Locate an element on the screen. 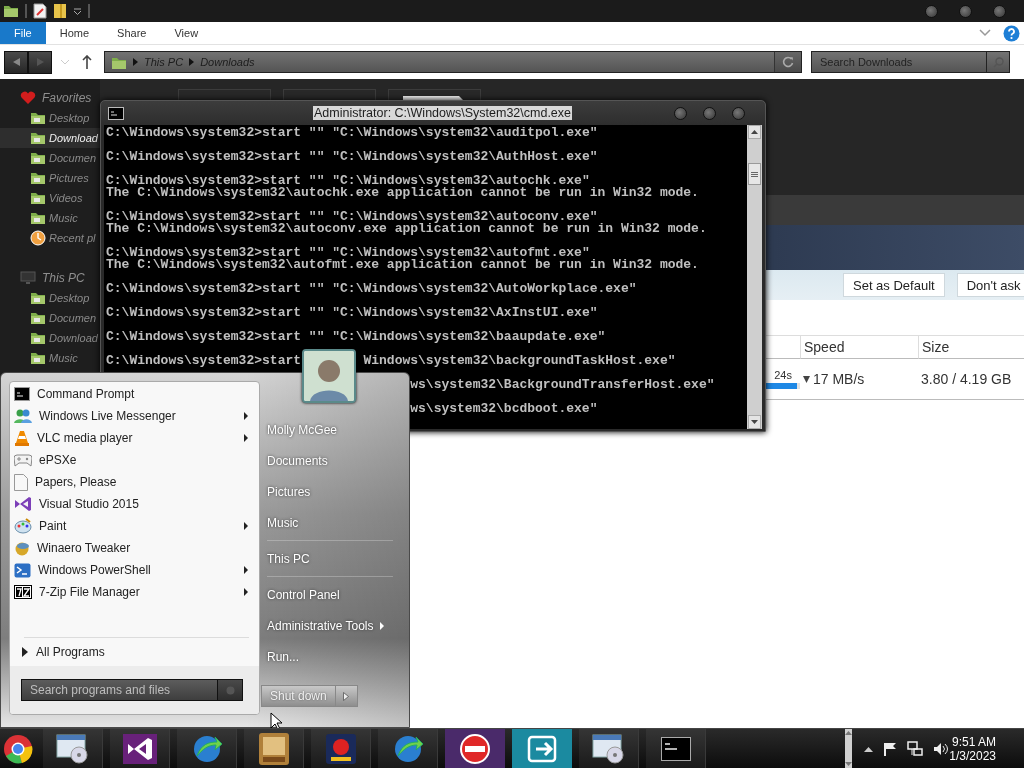 This screenshot has width=1024, height=768. taskbar-scroll is located at coordinates (849, 748).